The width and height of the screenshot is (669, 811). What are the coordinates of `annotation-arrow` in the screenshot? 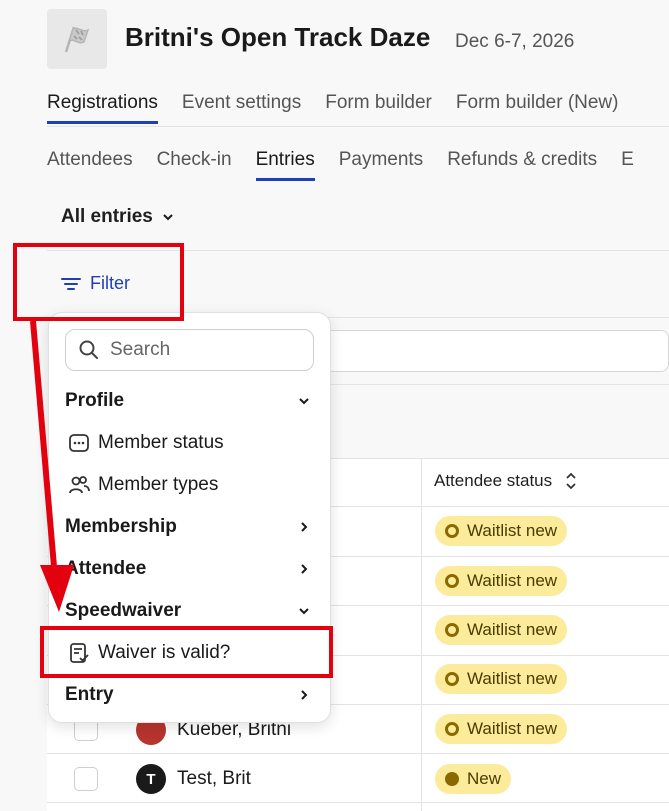 It's located at (52, 466).